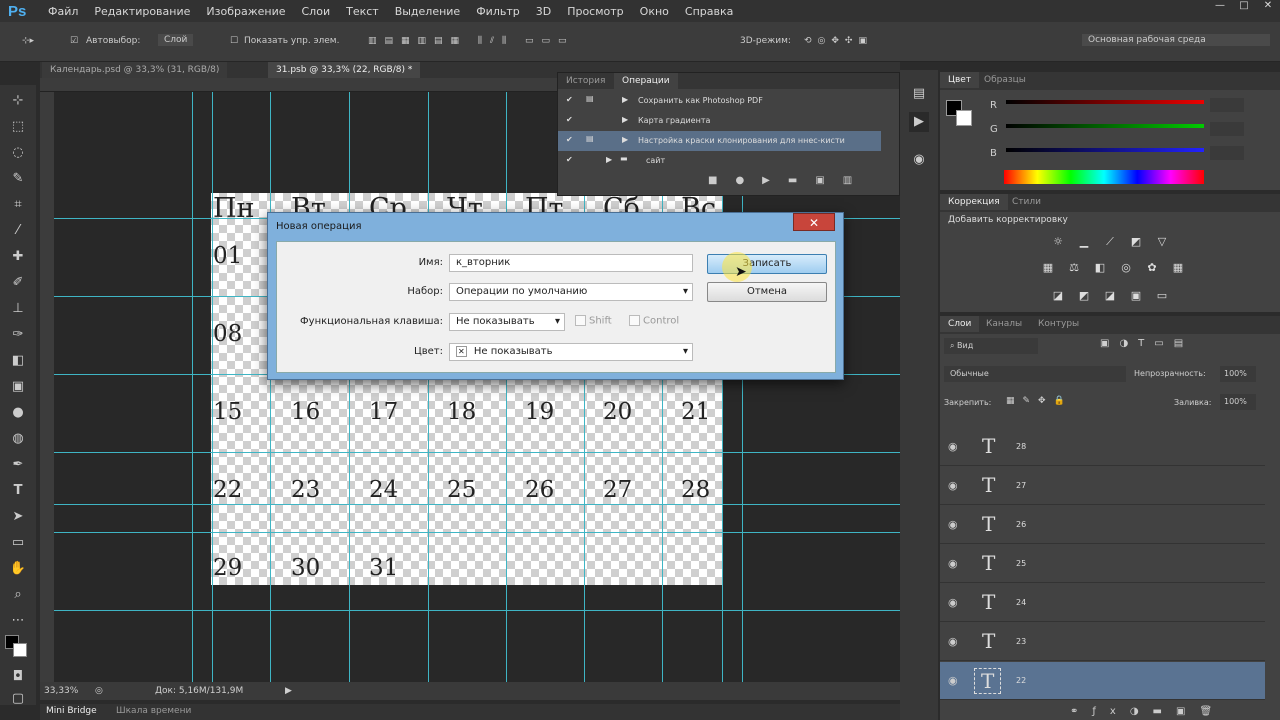 The image size is (1280, 720). Describe the element at coordinates (74, 41) in the screenshot. I see `autoselect-checkbox: ☑` at that location.